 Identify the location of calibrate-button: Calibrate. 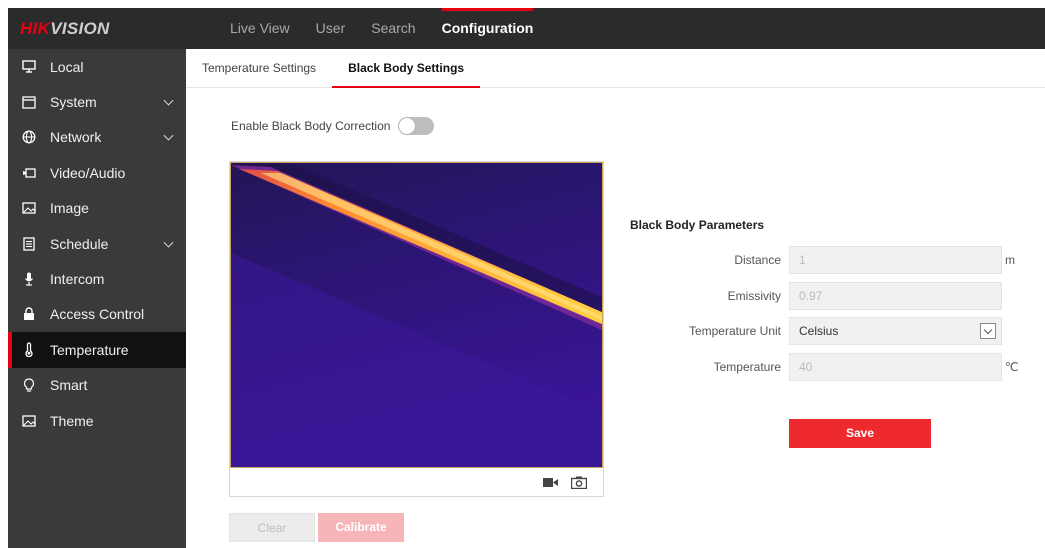
(361, 527).